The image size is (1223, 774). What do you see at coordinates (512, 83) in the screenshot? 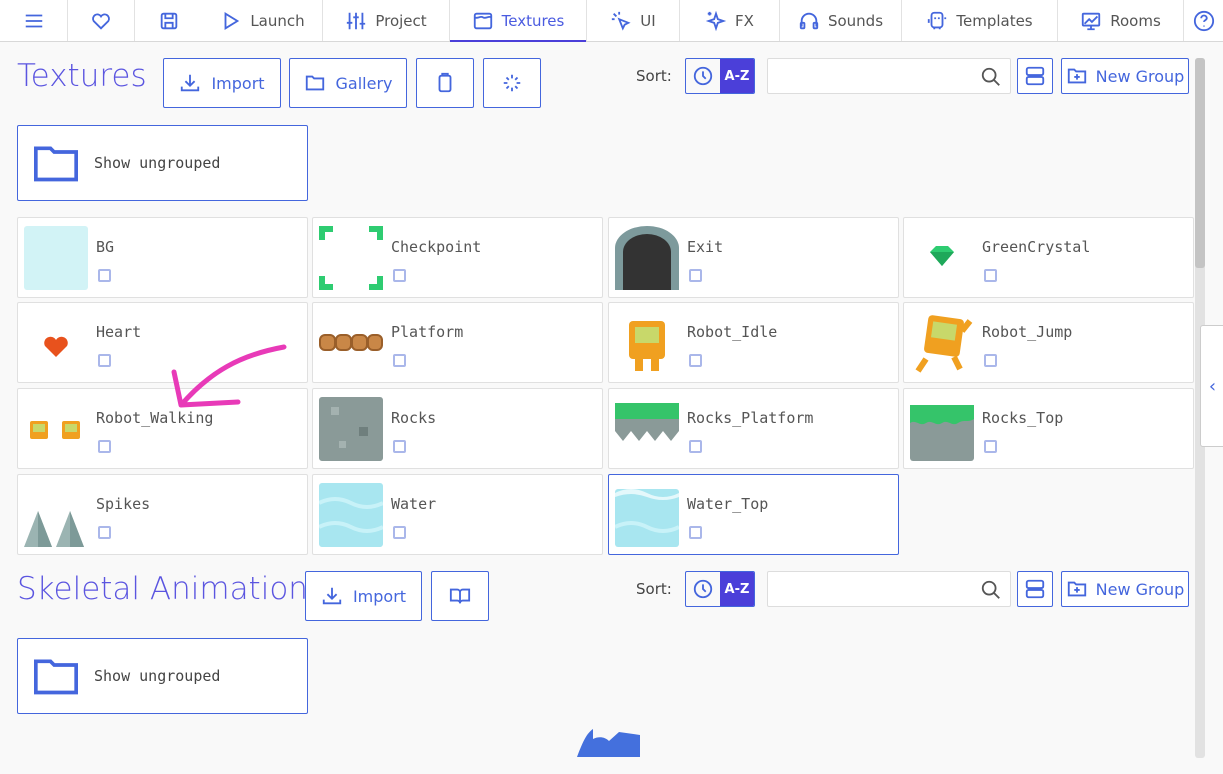
I see `loading-button` at bounding box center [512, 83].